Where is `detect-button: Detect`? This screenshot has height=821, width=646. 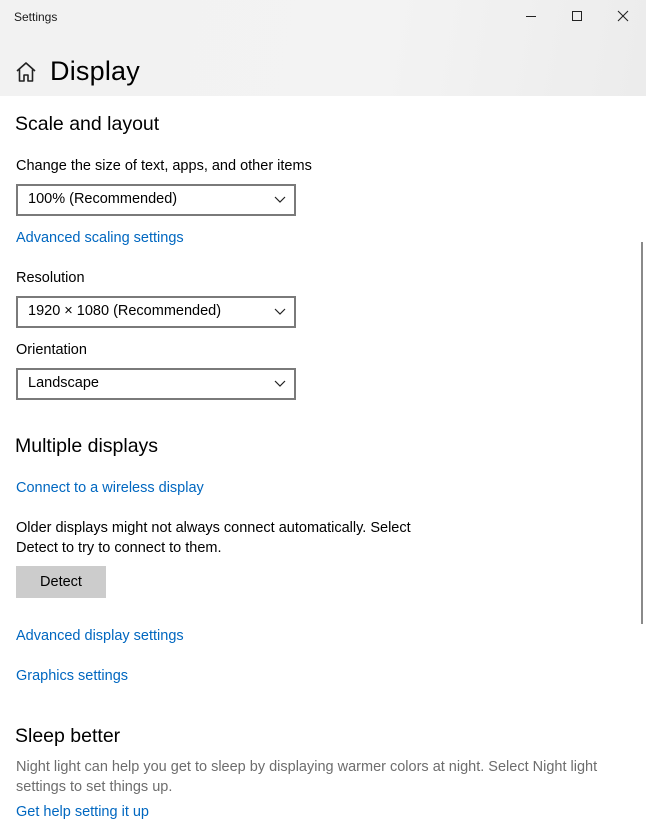
detect-button: Detect is located at coordinates (61, 582).